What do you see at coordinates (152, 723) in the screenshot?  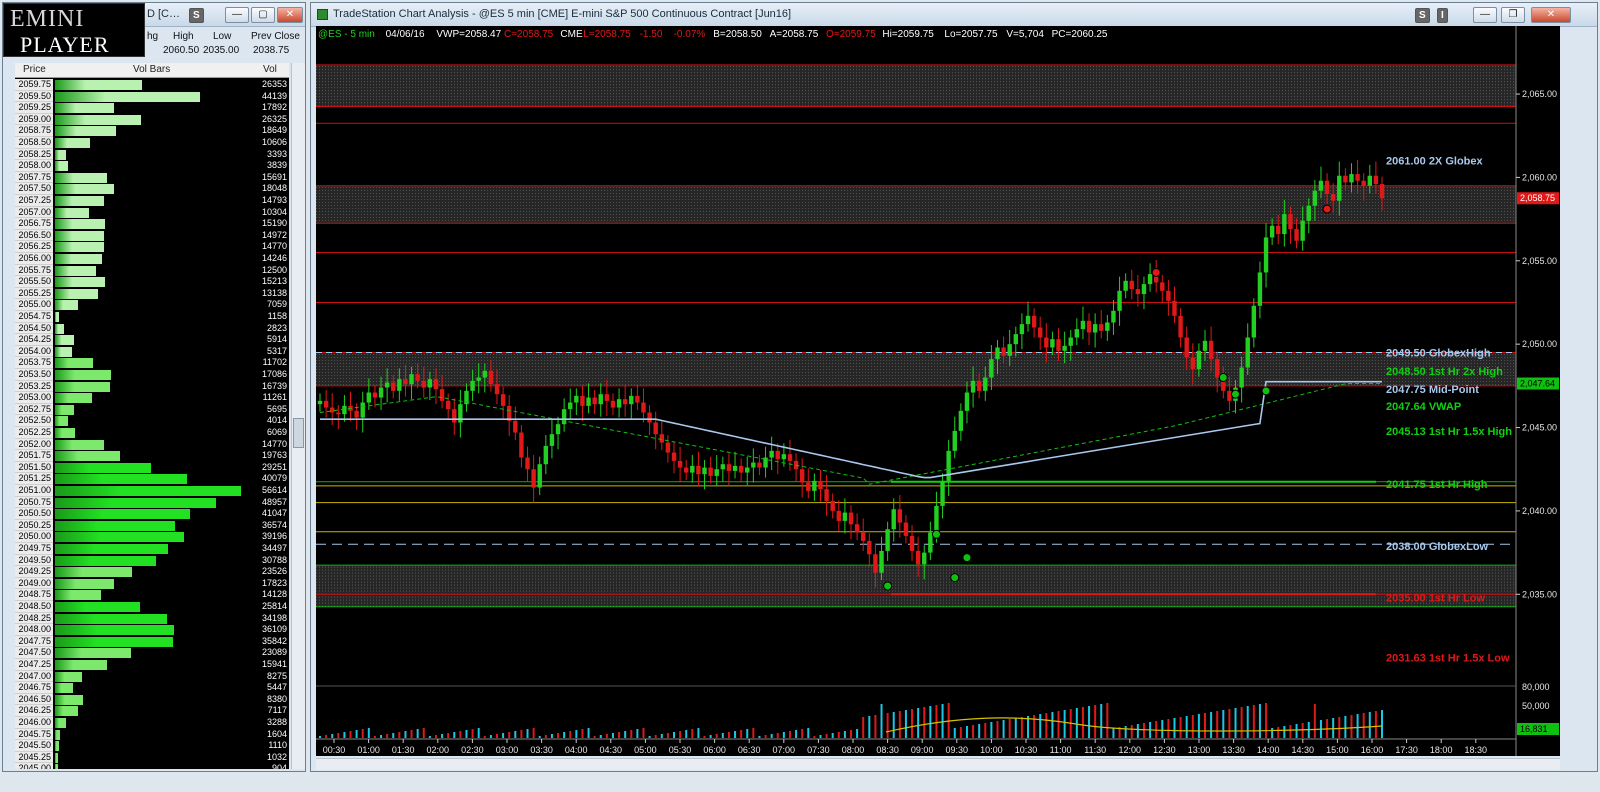 I see `ladder-row: 2046.00 3288` at bounding box center [152, 723].